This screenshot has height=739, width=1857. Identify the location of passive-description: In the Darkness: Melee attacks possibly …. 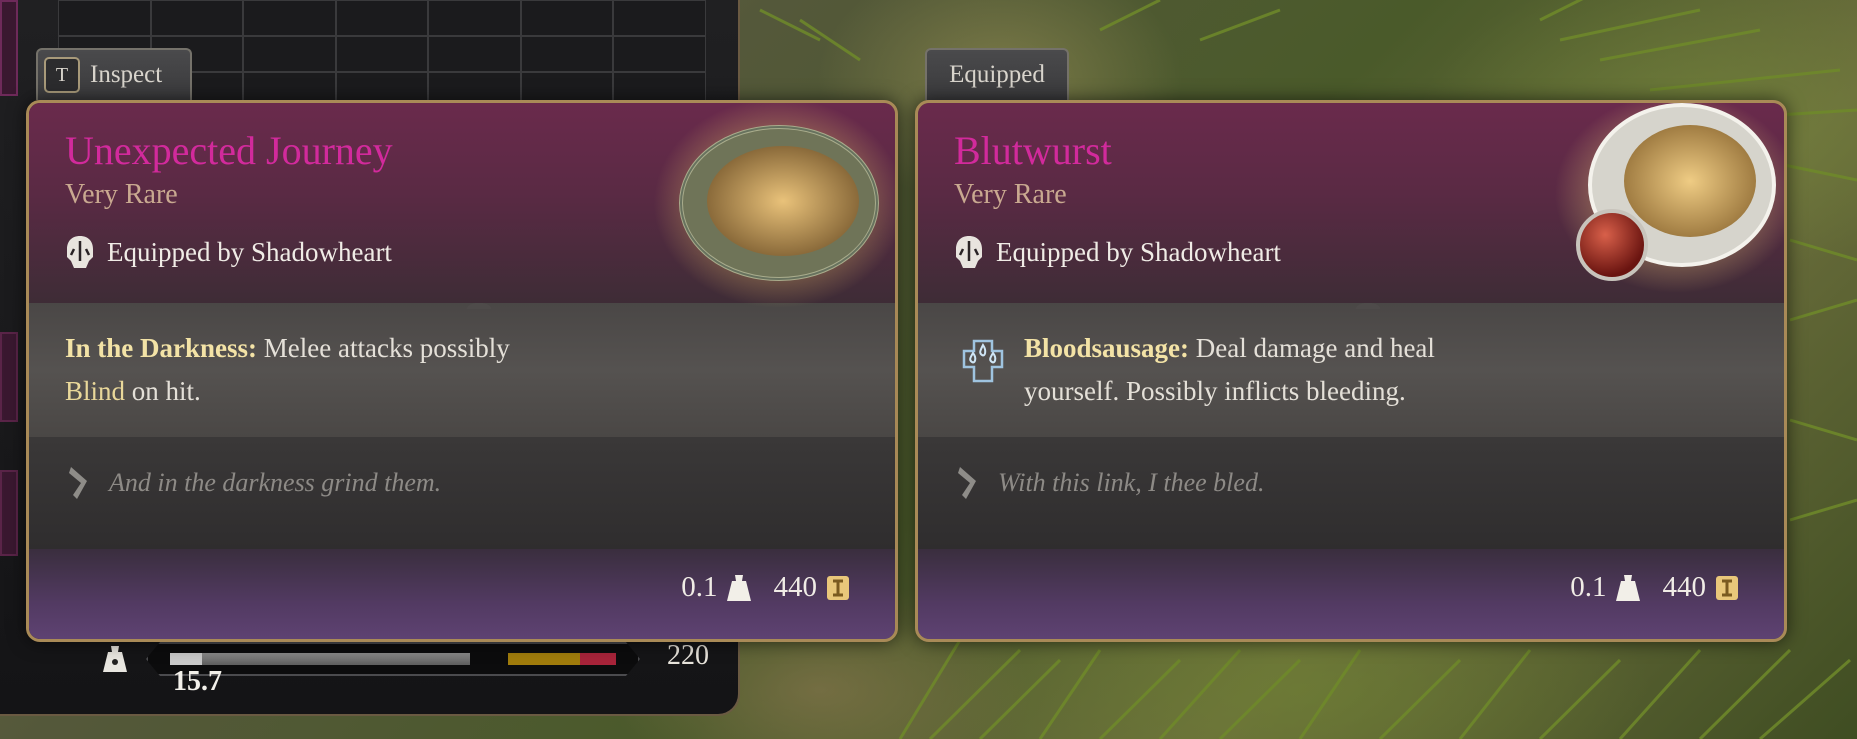
(345, 370).